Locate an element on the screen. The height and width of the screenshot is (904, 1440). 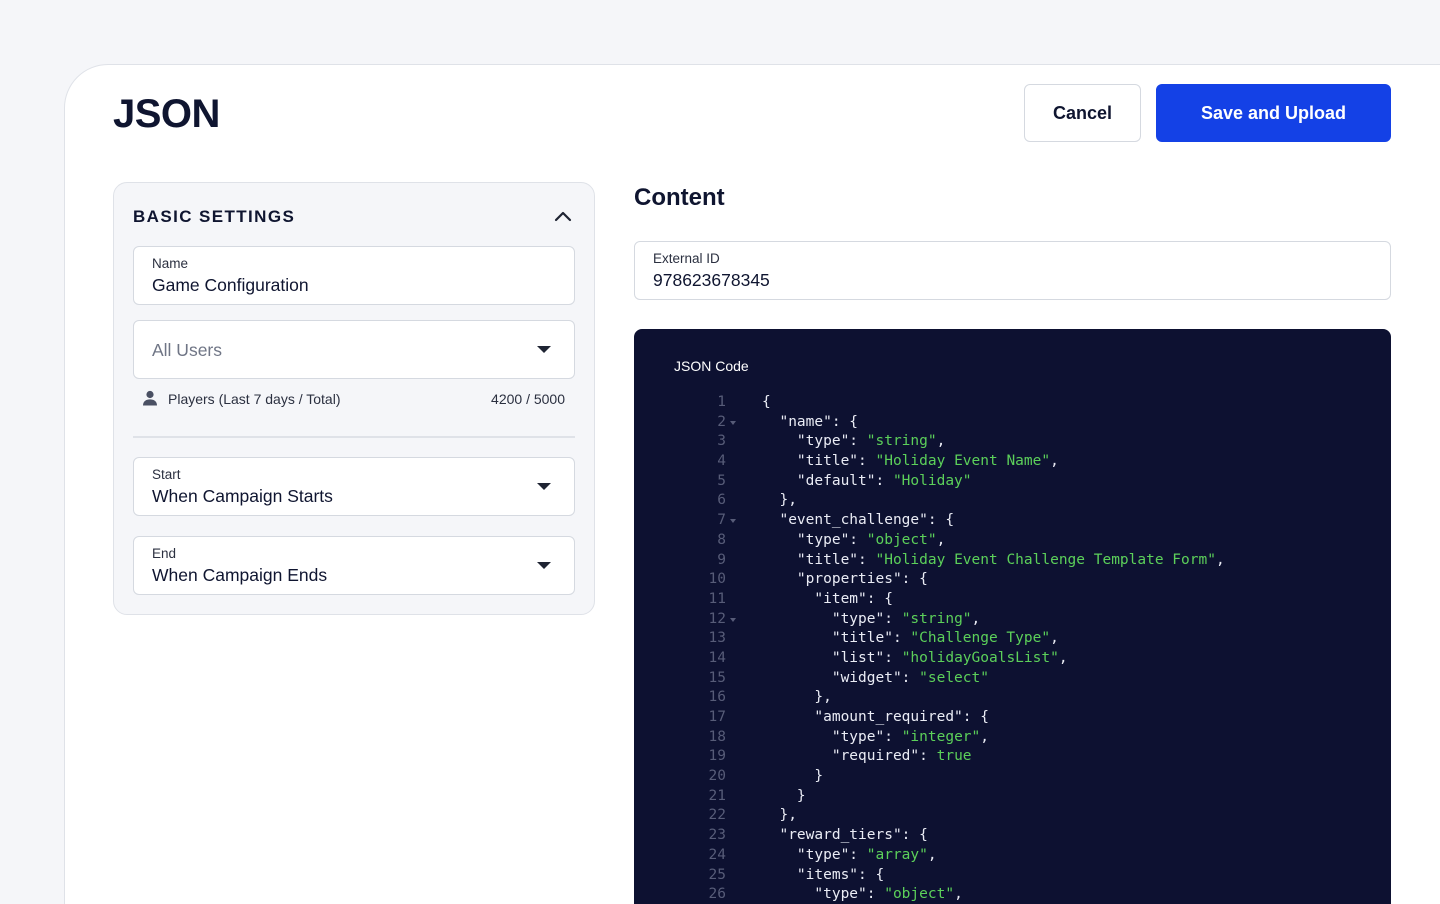
code-line: 11 "item": { is located at coordinates (1012, 600).